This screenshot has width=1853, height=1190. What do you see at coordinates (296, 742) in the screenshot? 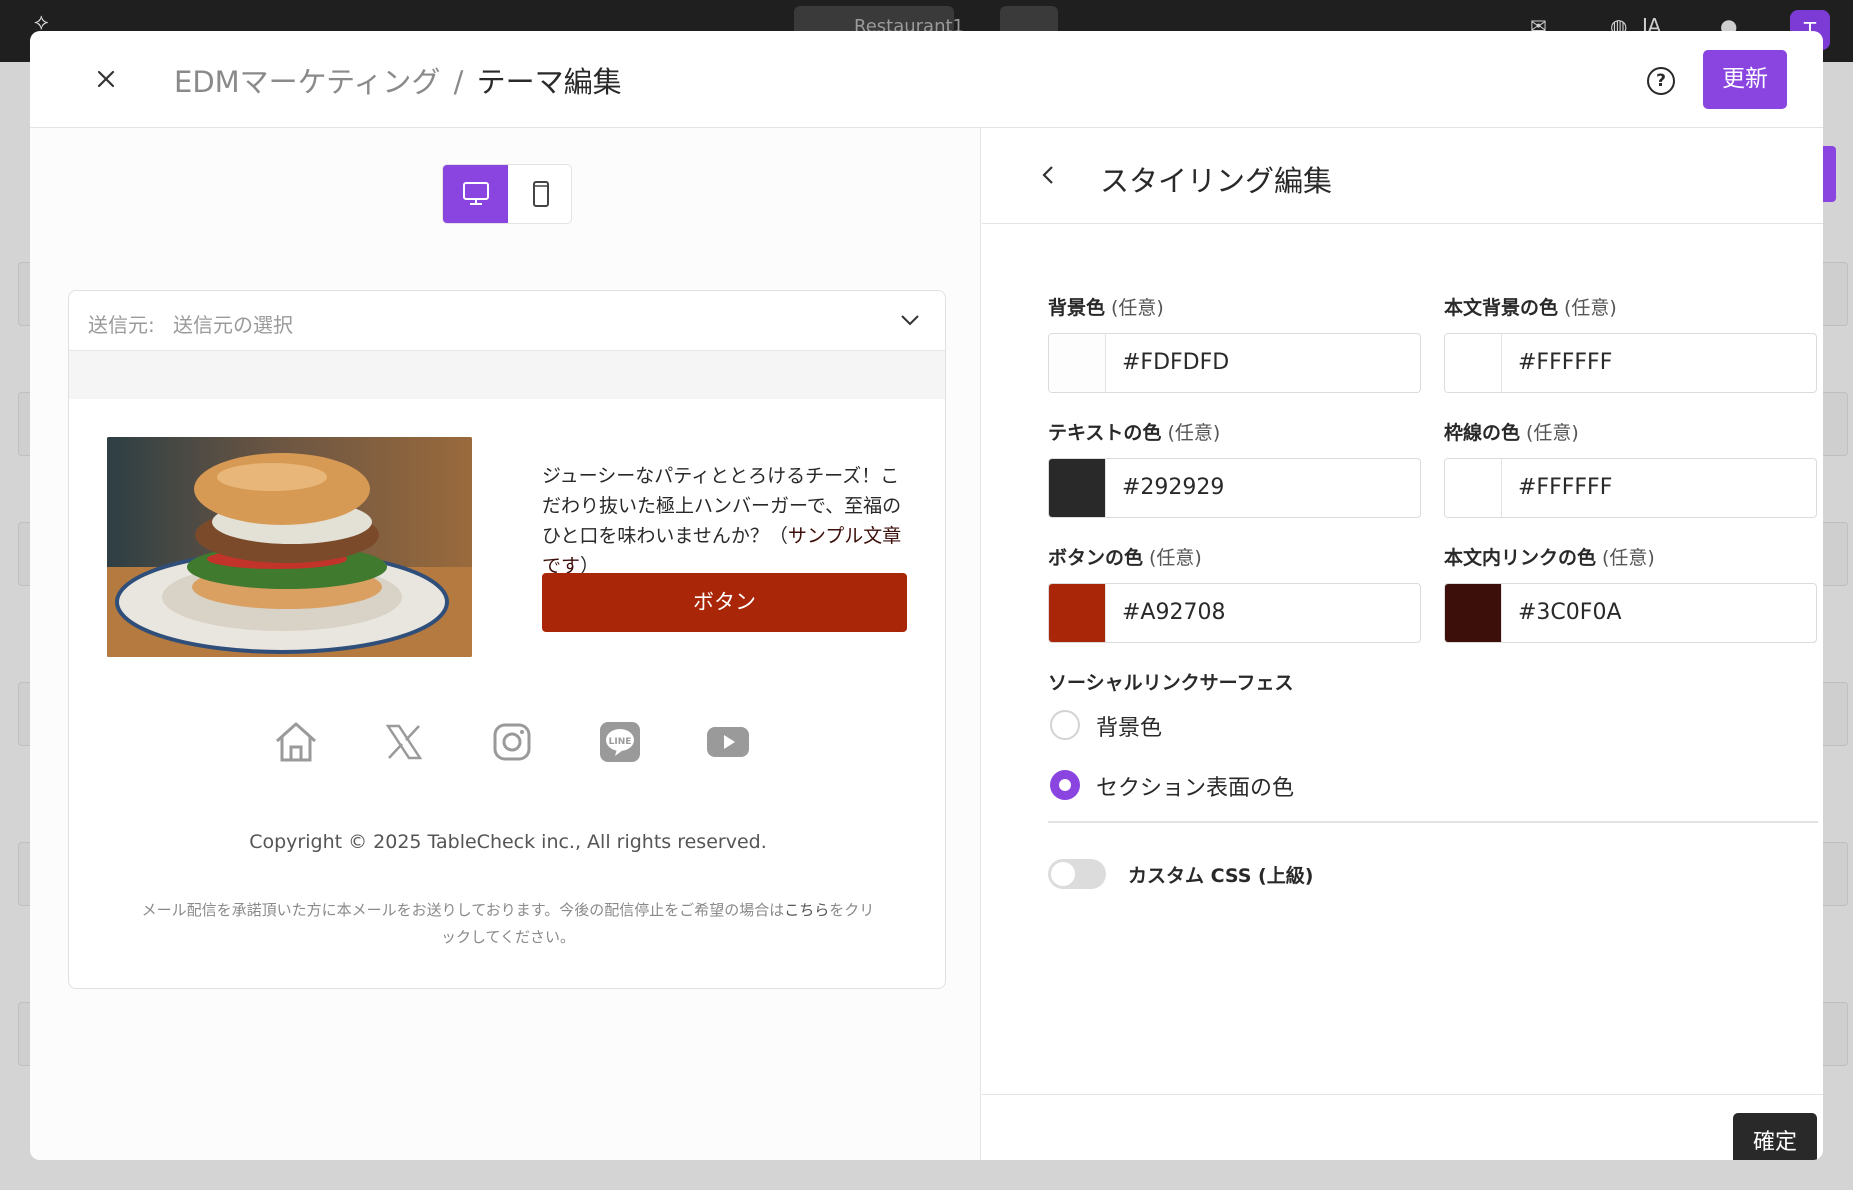
I see `home-icon` at bounding box center [296, 742].